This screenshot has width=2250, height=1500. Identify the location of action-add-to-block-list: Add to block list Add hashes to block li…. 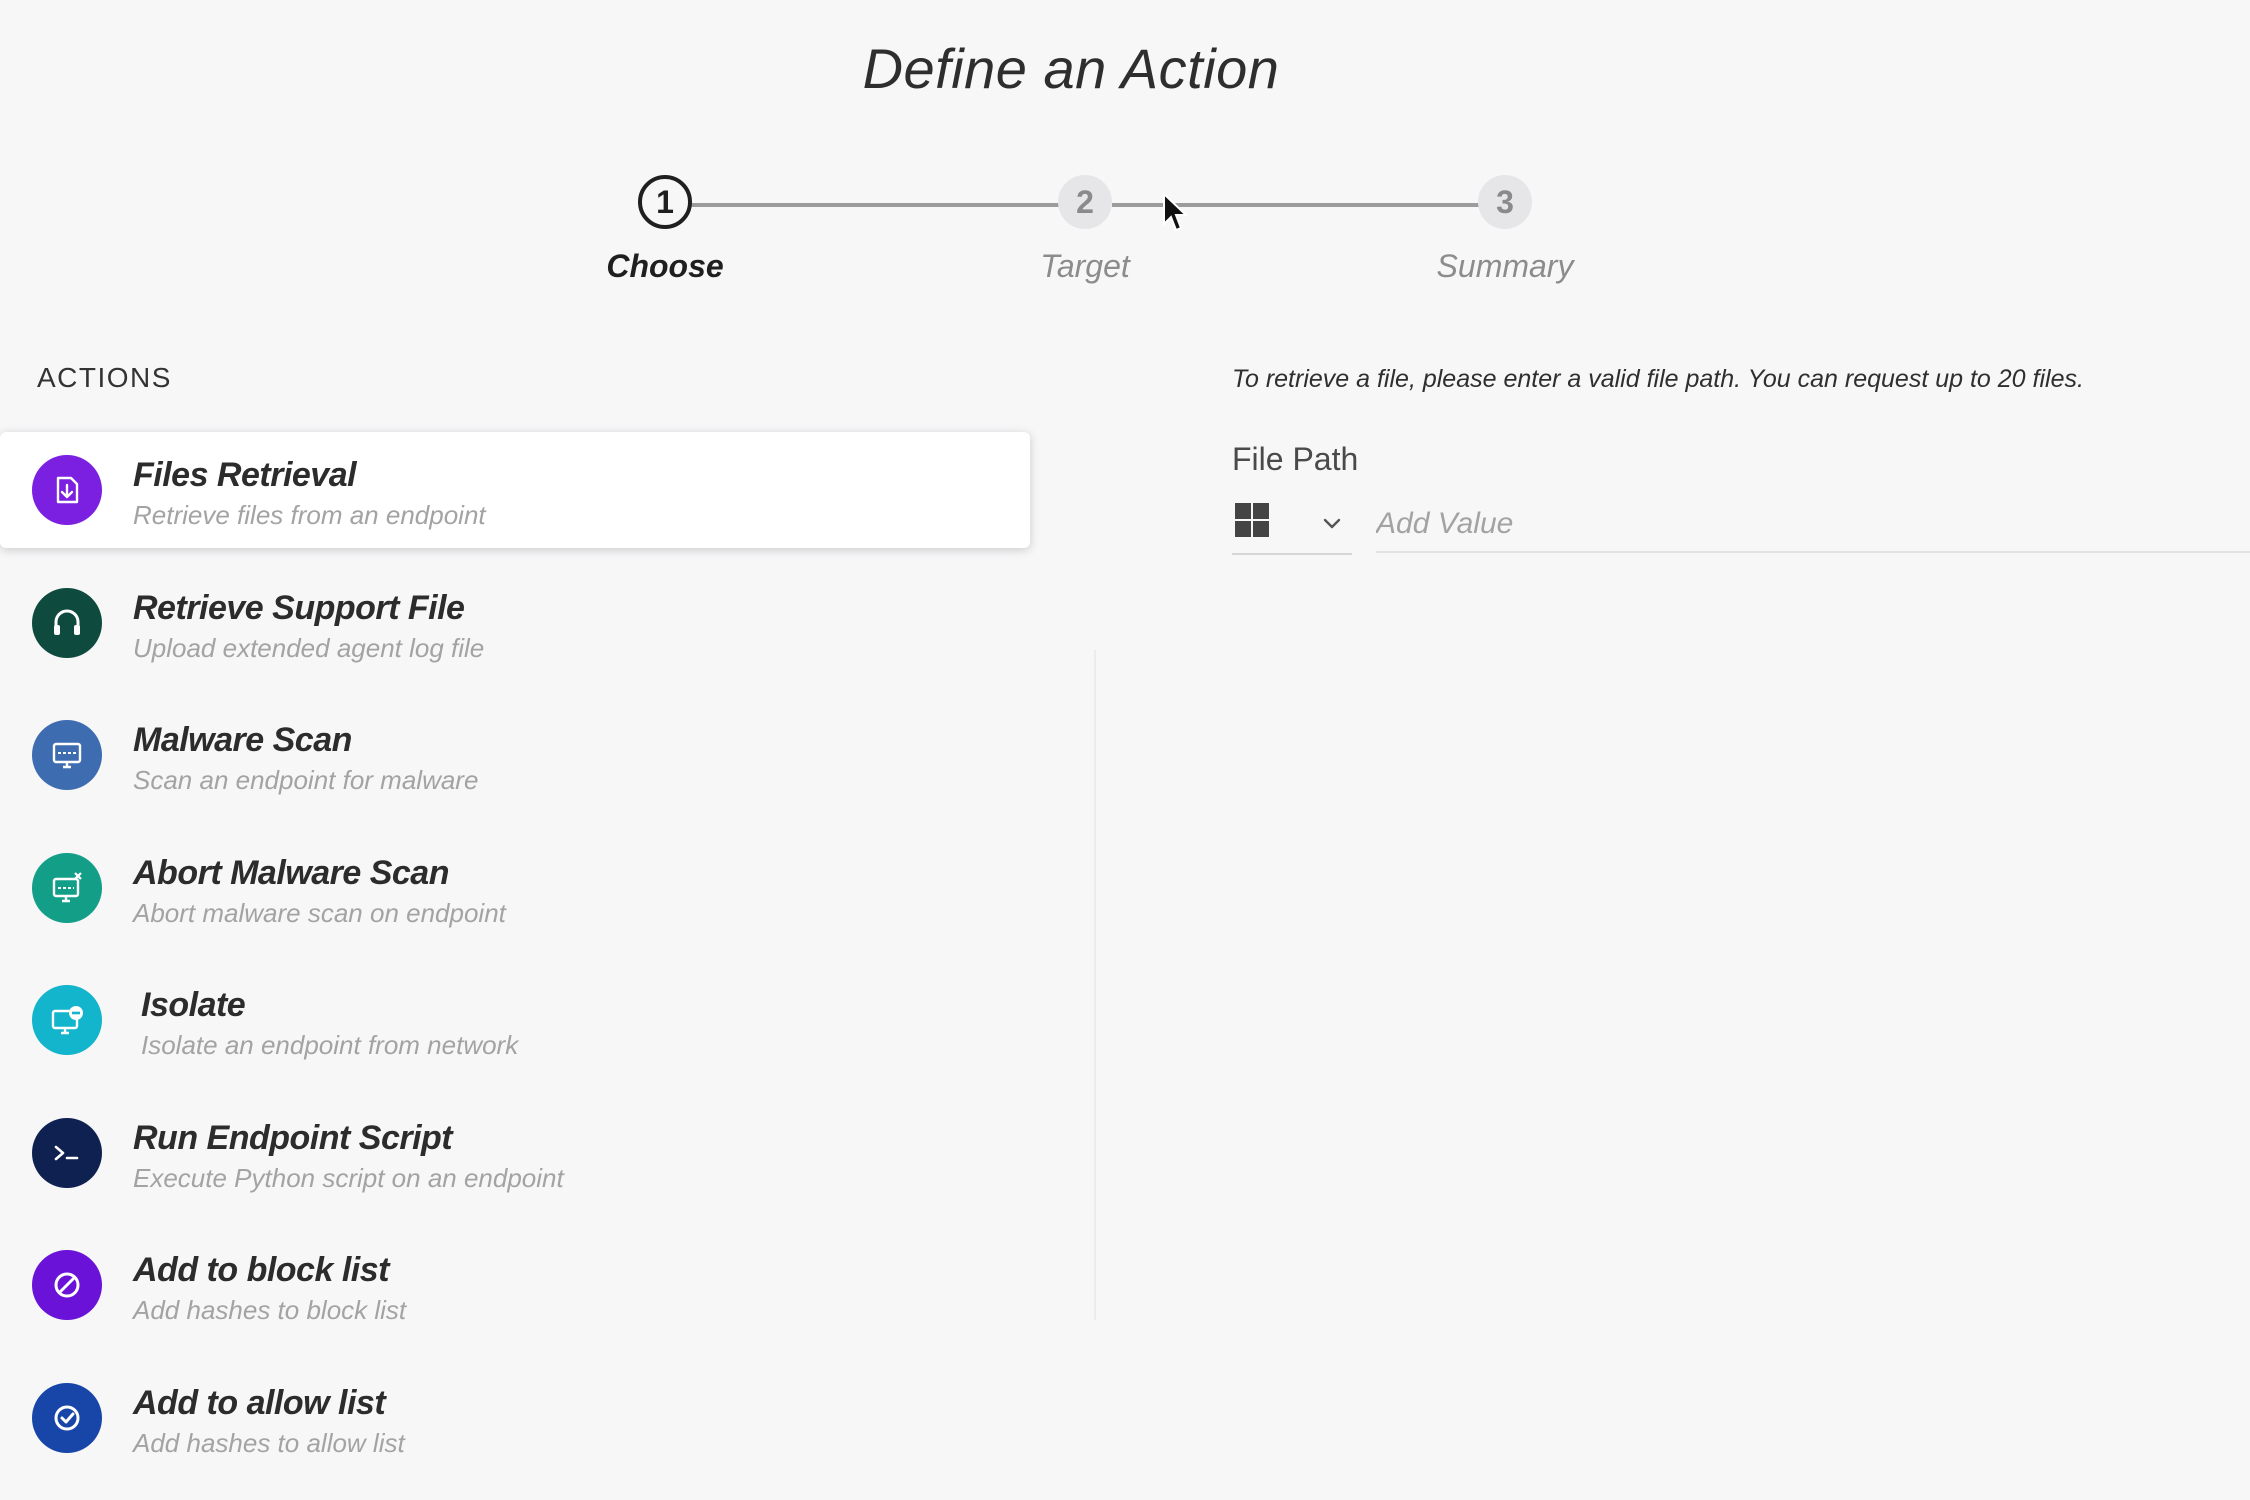
(515, 1285).